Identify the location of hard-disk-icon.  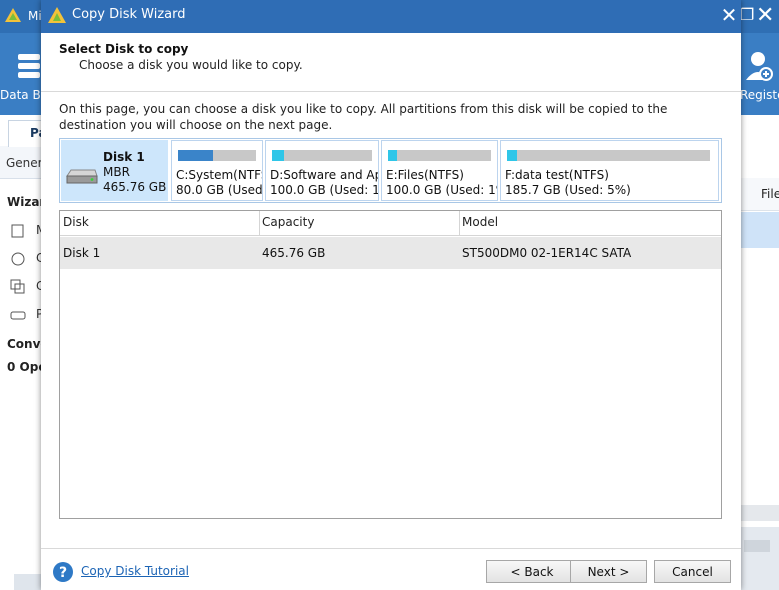
(82, 176).